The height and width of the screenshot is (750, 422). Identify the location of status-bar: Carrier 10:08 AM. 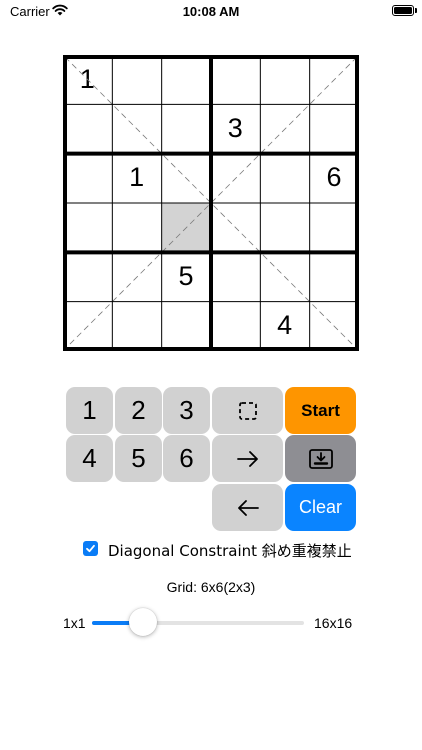
(211, 12).